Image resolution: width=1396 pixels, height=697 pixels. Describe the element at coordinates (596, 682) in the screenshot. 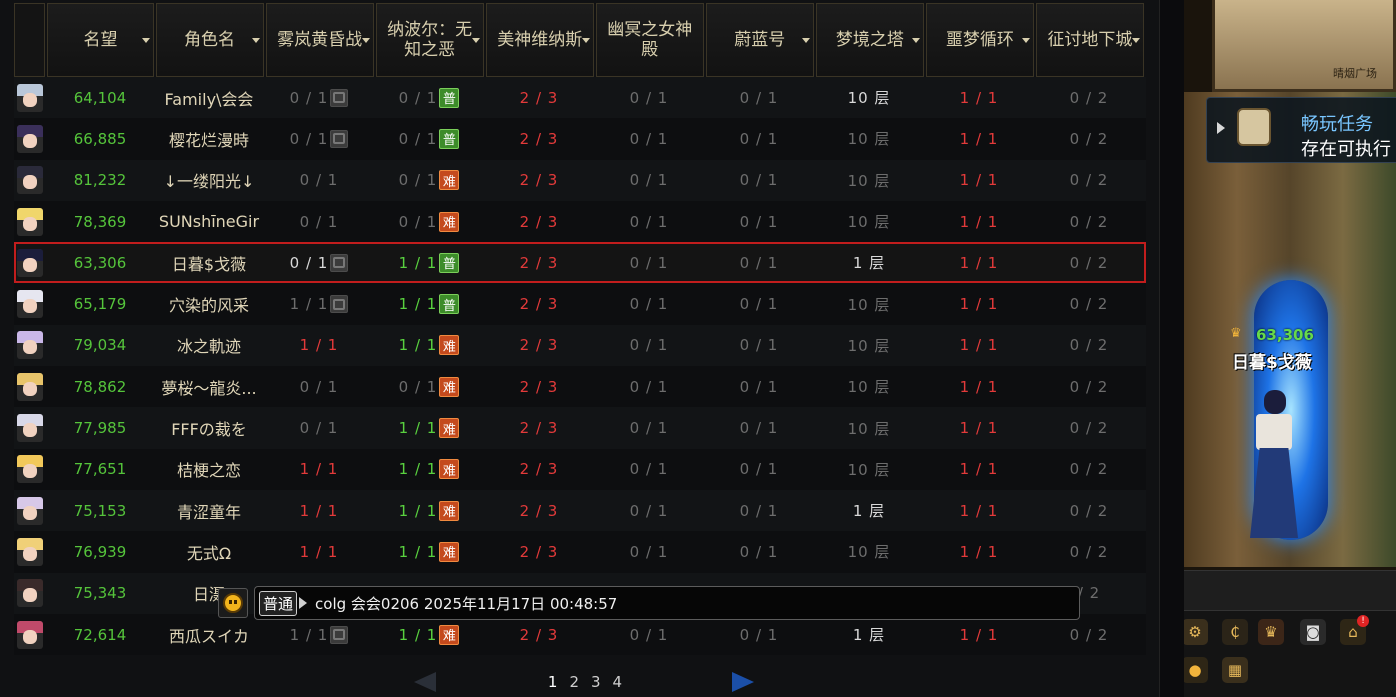

I see `page-3: 3` at that location.